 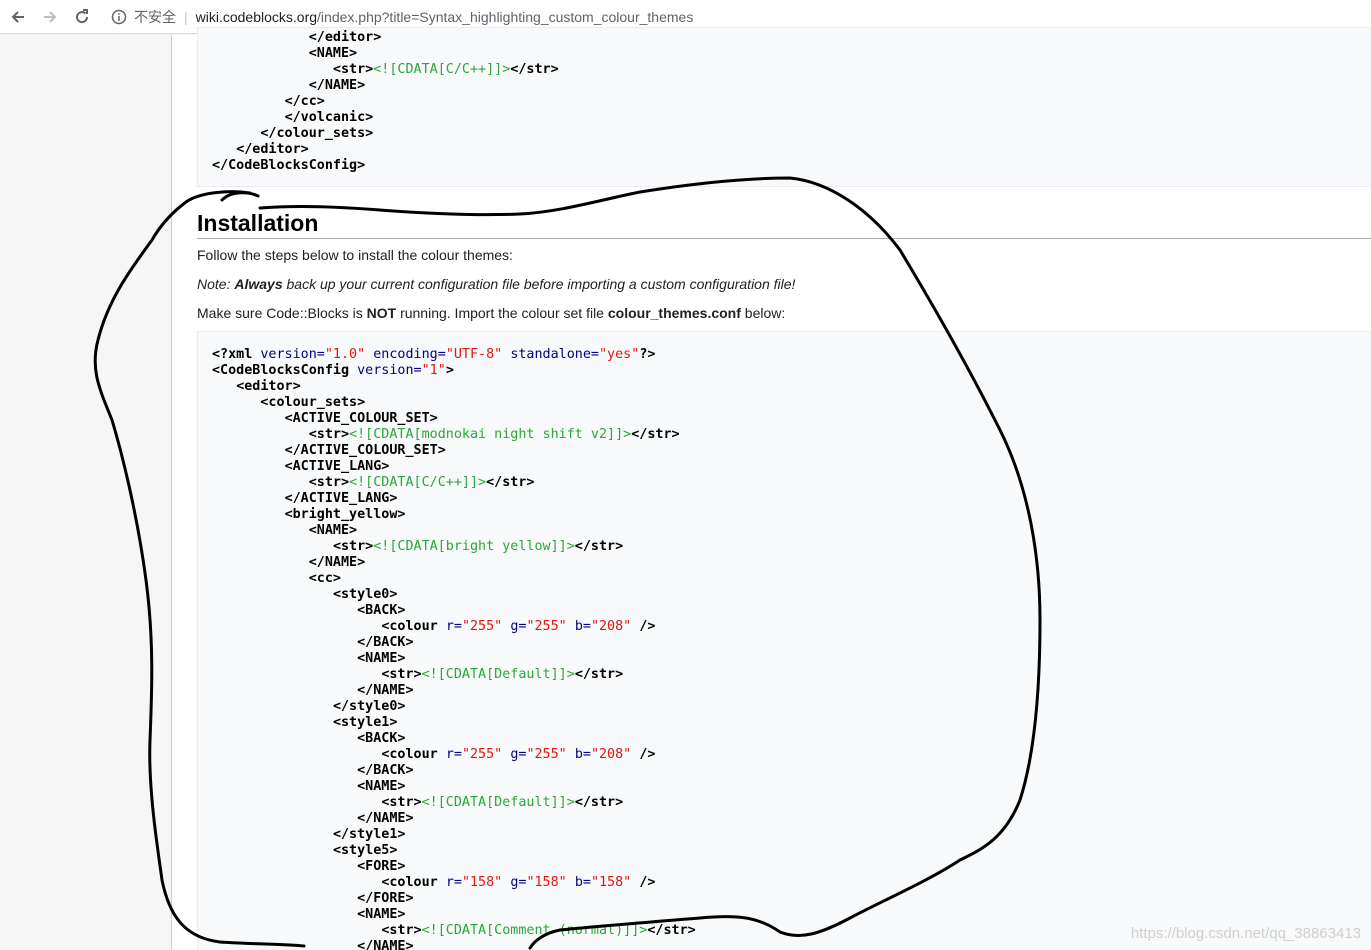 What do you see at coordinates (155, 17) in the screenshot?
I see `security-label: 不安全` at bounding box center [155, 17].